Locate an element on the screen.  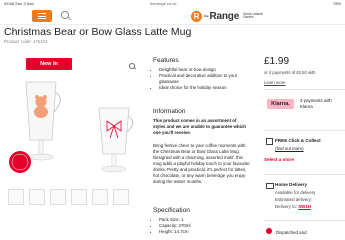
product-image-bow-mug is located at coordinates (117, 141).